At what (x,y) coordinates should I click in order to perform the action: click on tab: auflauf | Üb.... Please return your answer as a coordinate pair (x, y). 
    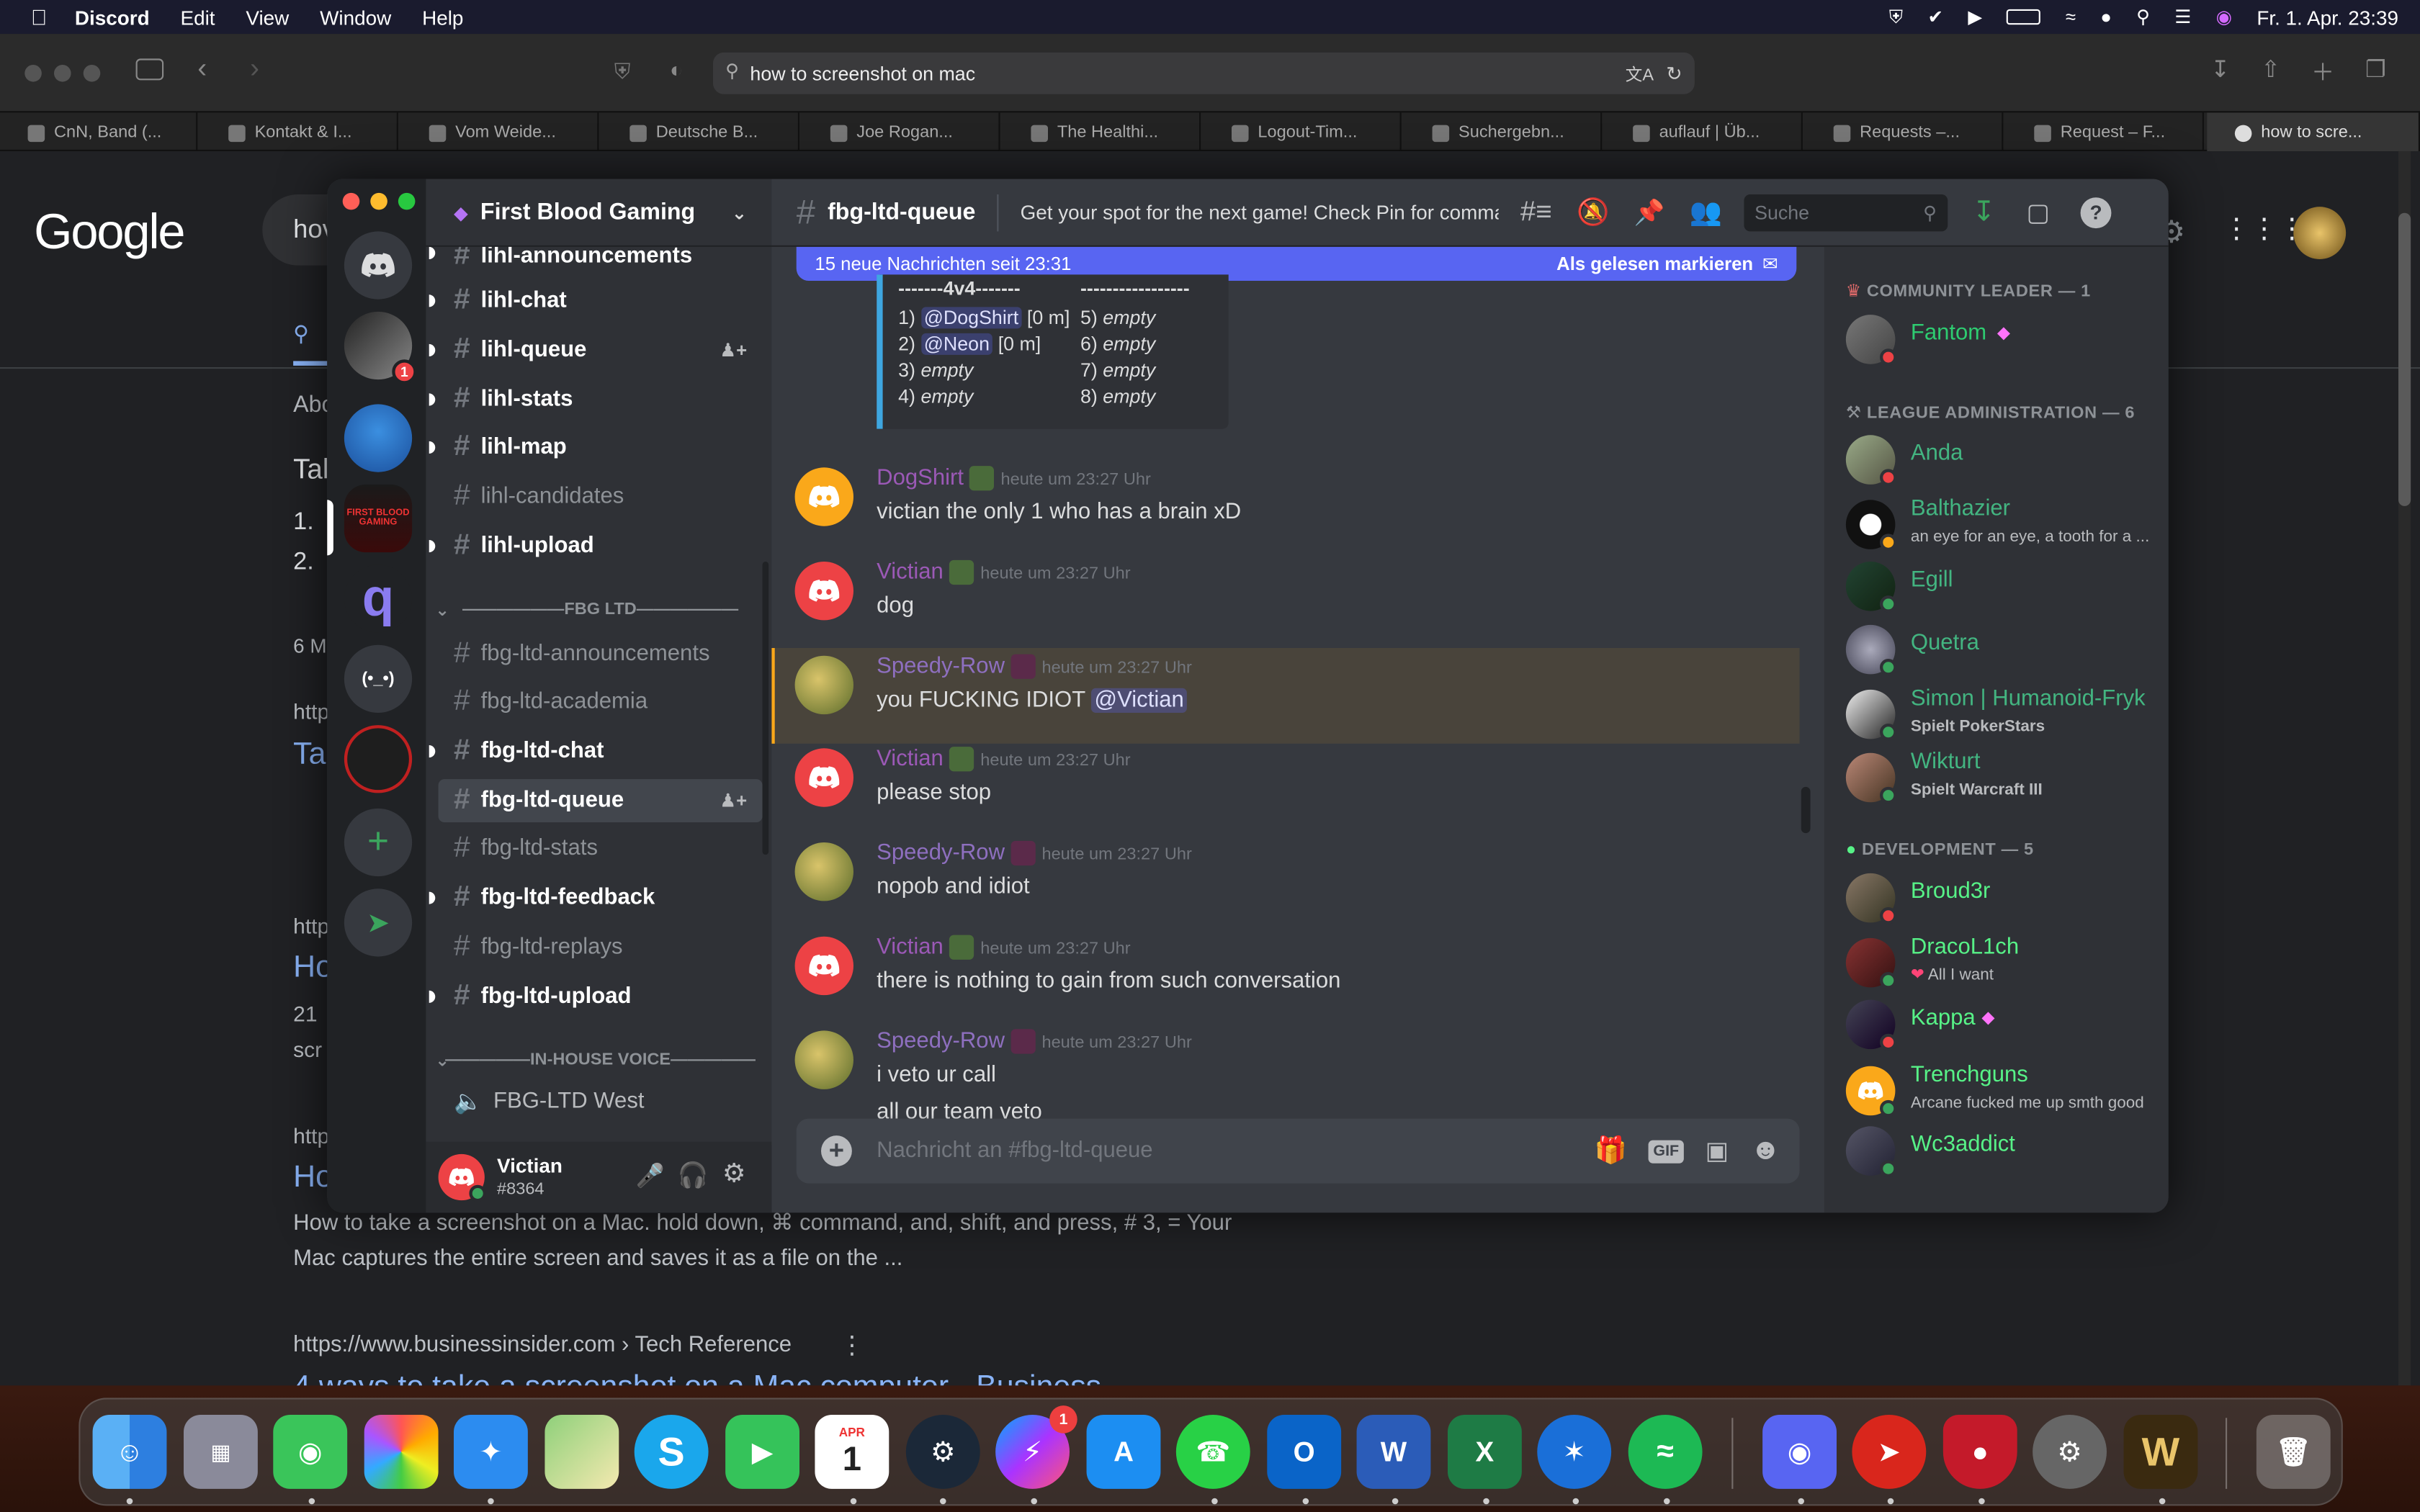
    Looking at the image, I should click on (1704, 132).